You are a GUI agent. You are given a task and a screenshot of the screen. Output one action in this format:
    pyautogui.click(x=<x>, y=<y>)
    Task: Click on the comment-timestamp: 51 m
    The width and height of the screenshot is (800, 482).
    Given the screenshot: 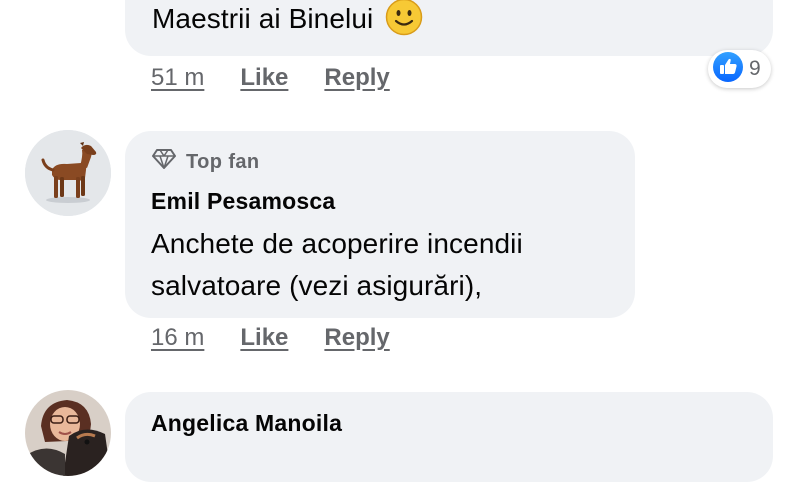 What is the action you would take?
    pyautogui.click(x=177, y=78)
    